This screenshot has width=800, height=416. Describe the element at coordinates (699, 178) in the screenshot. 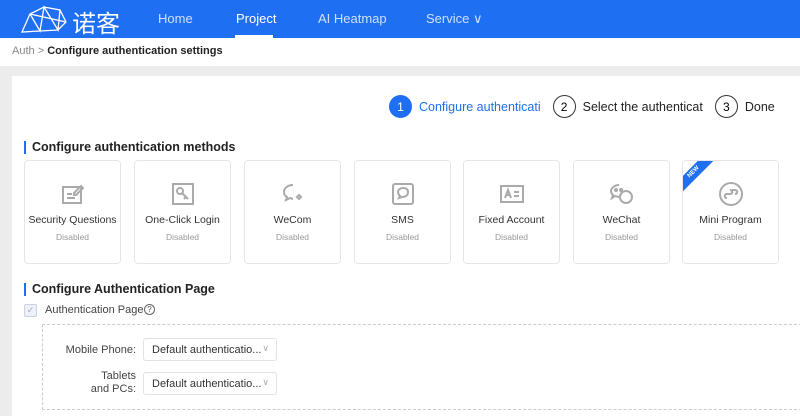

I see `new-badge: NEW` at that location.